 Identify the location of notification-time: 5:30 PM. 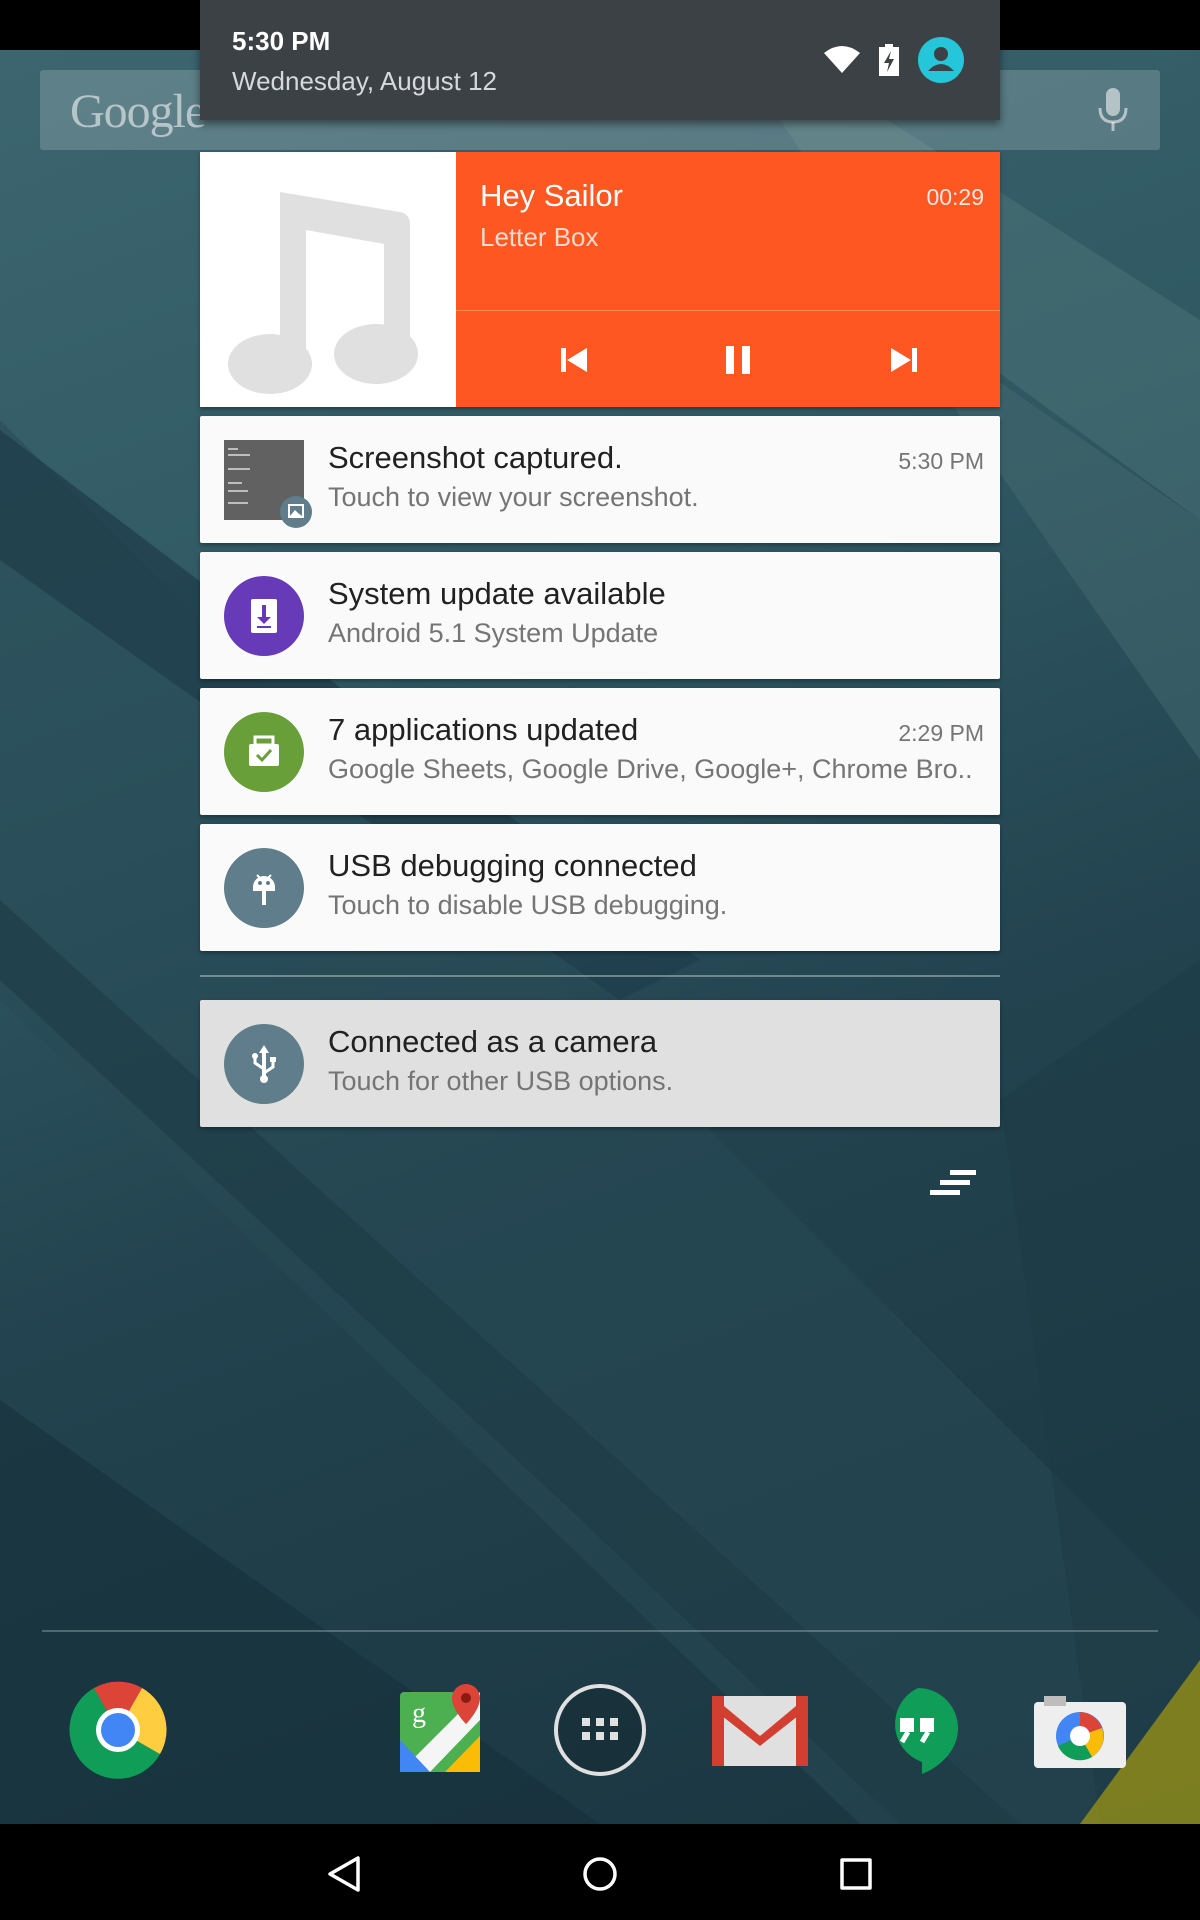
(941, 461).